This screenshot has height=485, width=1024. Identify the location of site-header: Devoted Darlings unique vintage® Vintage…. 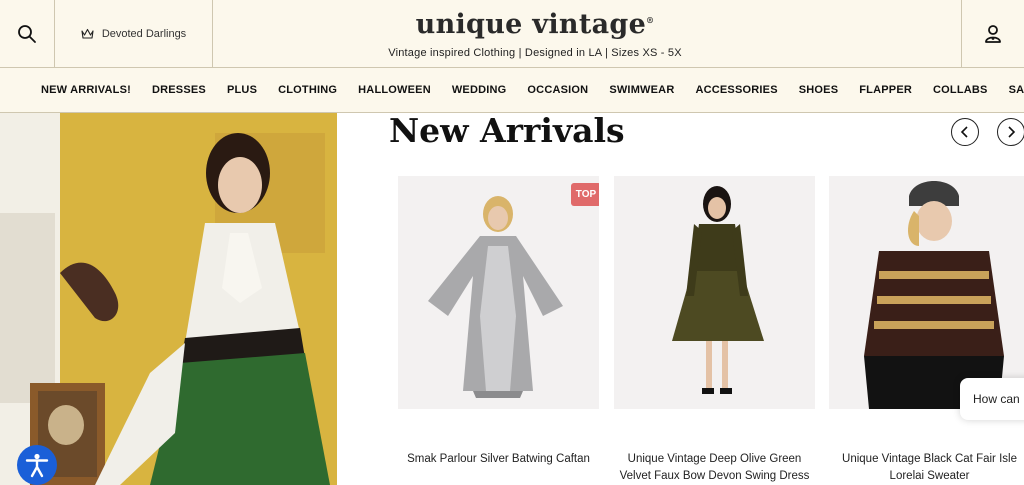
(512, 34).